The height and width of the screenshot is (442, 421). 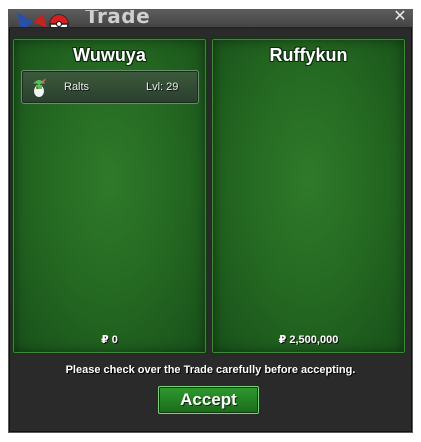 What do you see at coordinates (109, 55) in the screenshot?
I see `player-name-left: Wuwuya` at bounding box center [109, 55].